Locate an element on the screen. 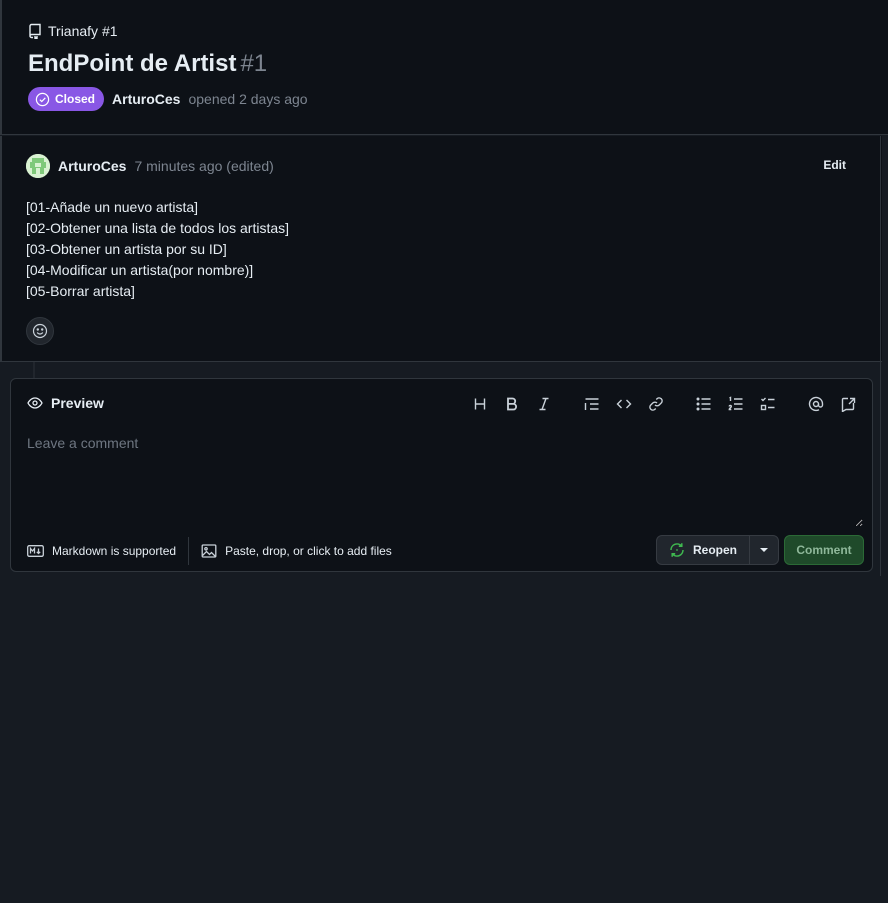  link-icon is located at coordinates (656, 404).